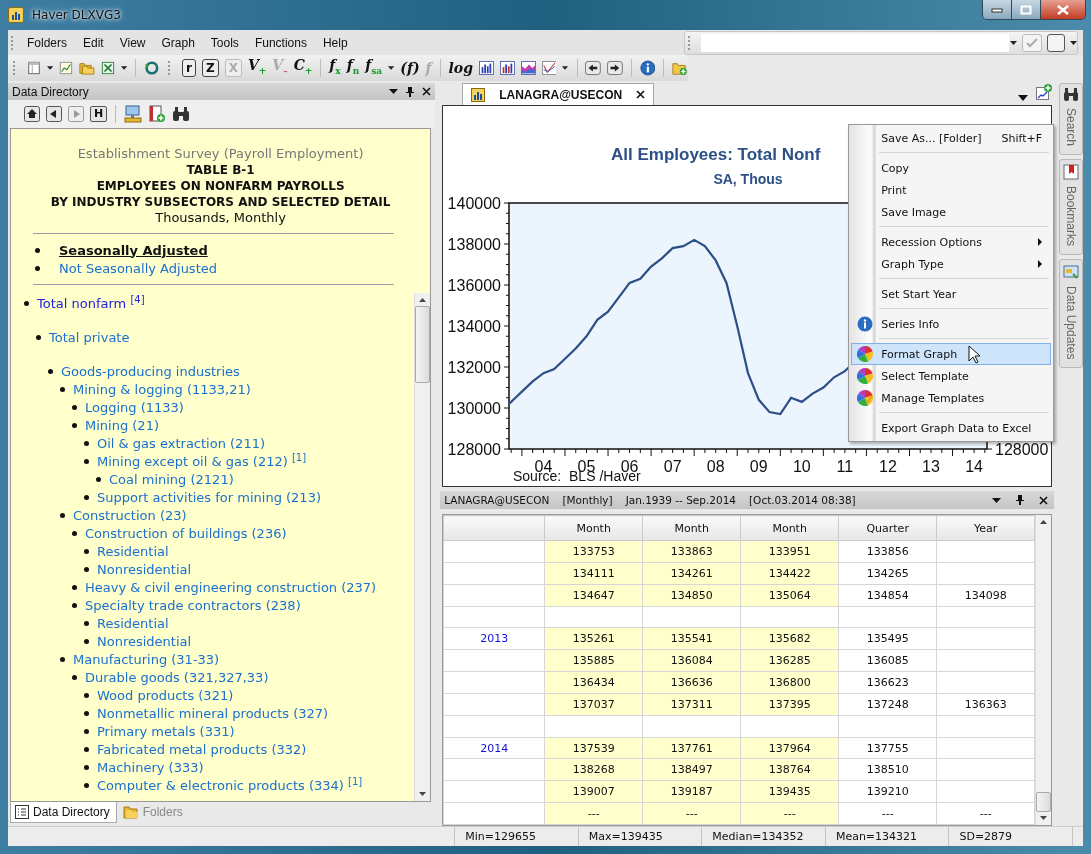  Describe the element at coordinates (213, 713) in the screenshot. I see `tree-link: Nonmetallic mineral products (327)` at that location.